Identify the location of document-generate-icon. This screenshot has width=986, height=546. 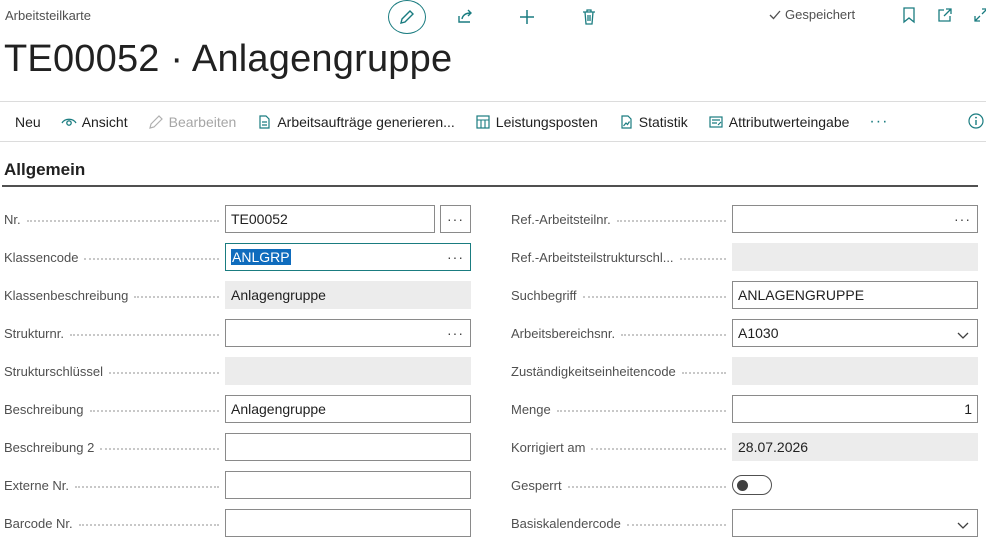
(264, 121).